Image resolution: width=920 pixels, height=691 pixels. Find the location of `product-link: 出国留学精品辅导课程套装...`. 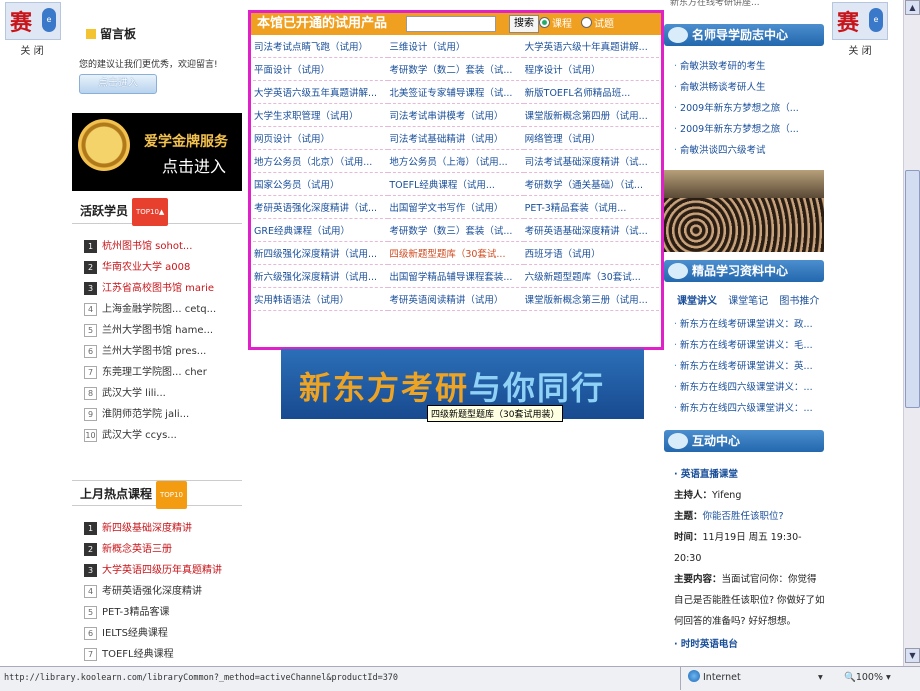

product-link: 出国留学精品辅导课程套装... is located at coordinates (456, 276).